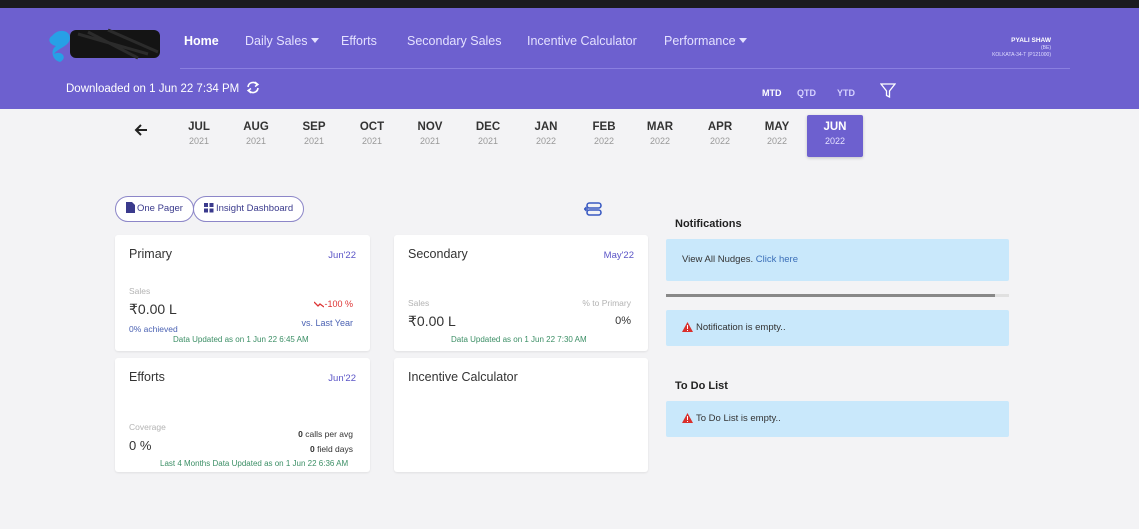  I want to click on primary-change: -100 %, so click(333, 304).